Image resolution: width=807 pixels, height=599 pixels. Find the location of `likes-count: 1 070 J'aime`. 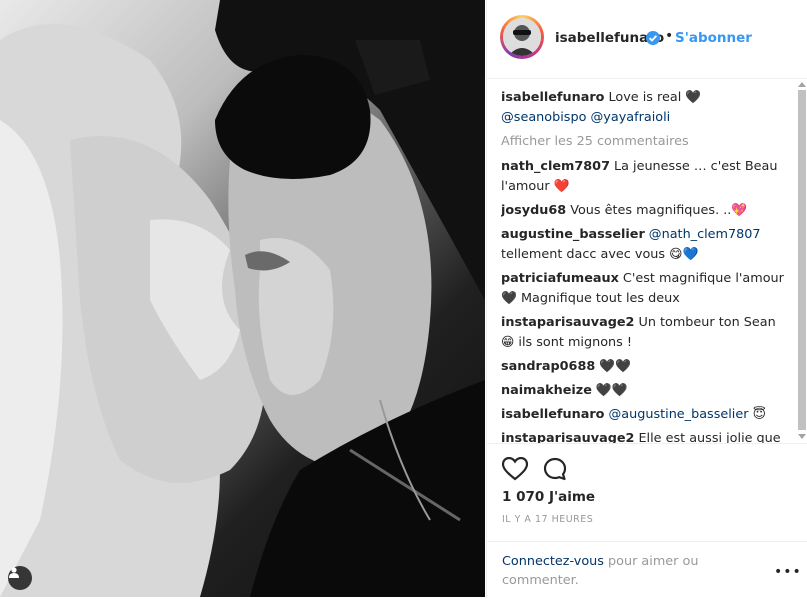

likes-count: 1 070 J'aime is located at coordinates (548, 497).